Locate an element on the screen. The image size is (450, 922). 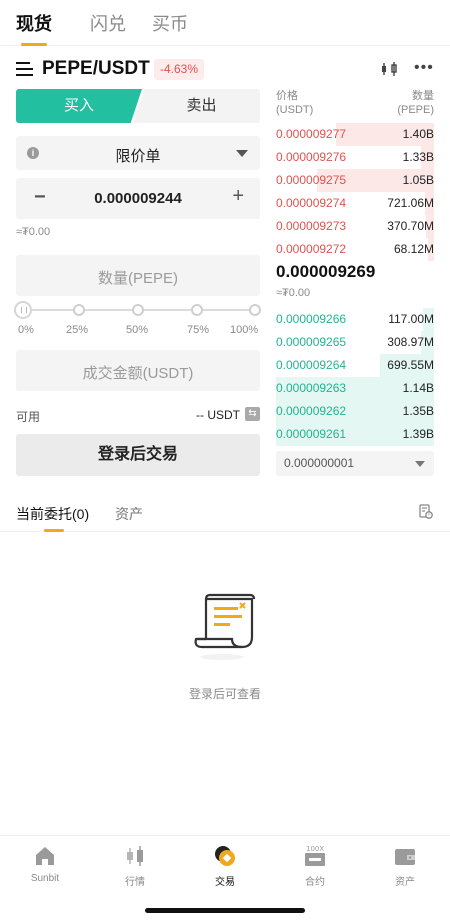
menu-icon is located at coordinates (24, 70).